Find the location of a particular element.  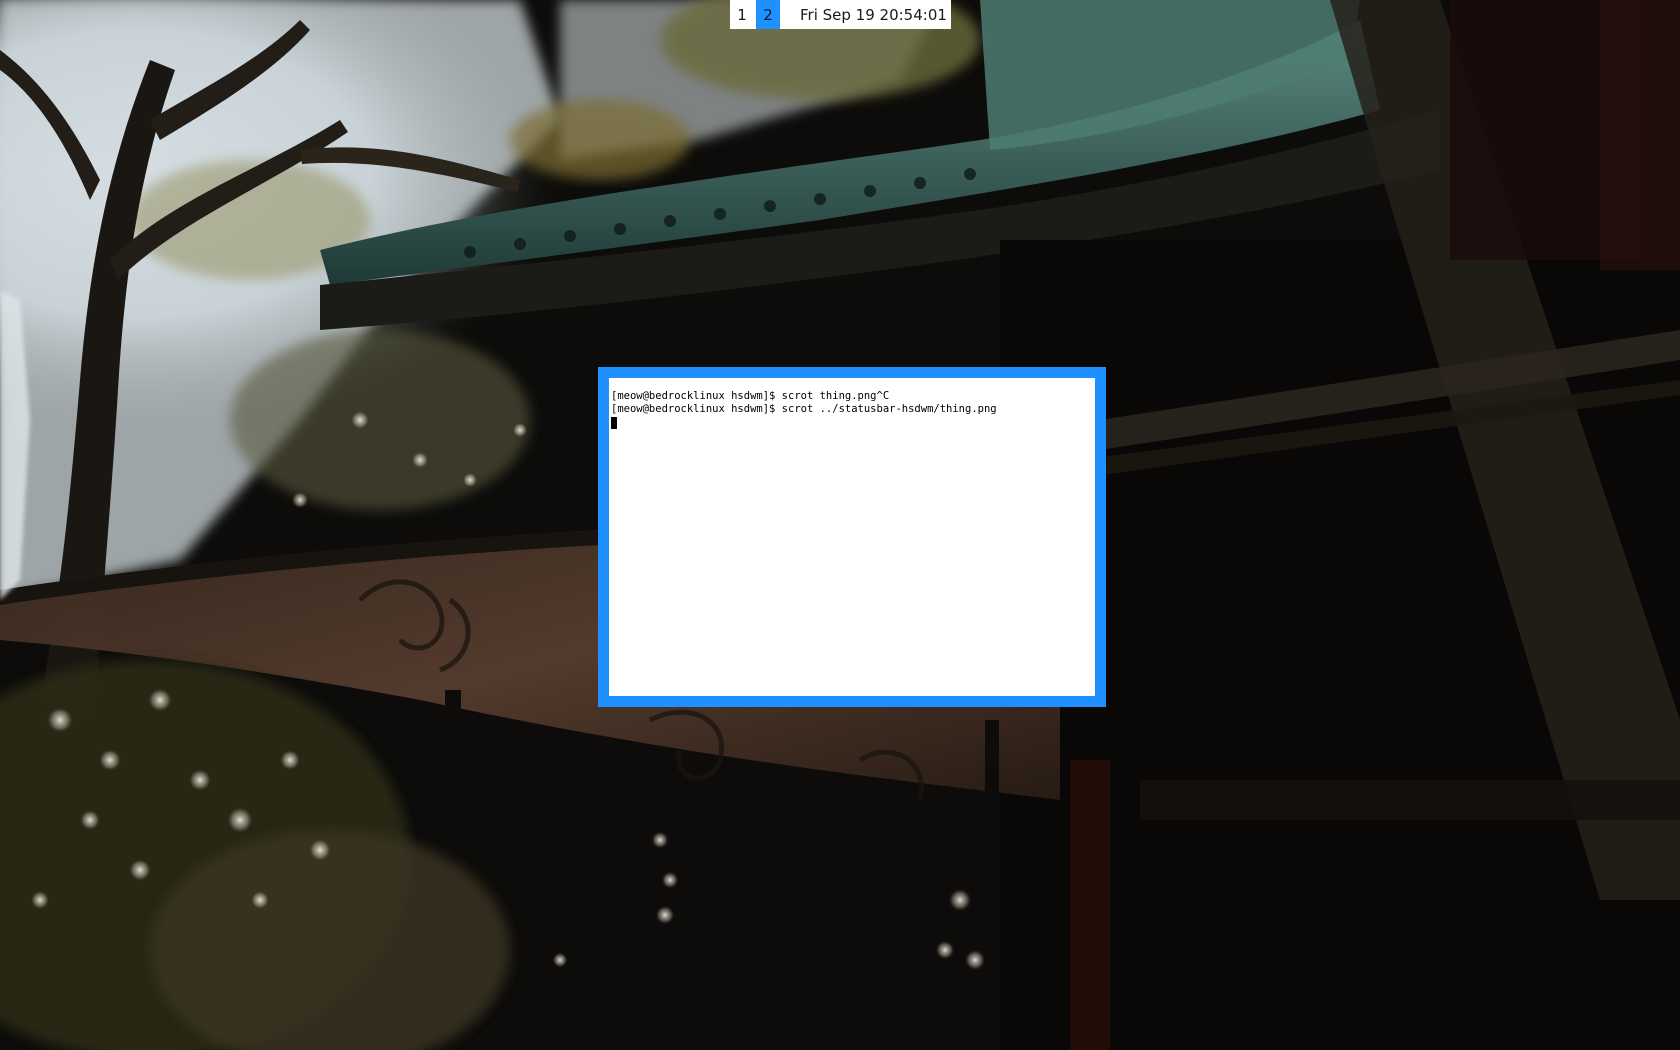

workspace-tag-1-label: 1 is located at coordinates (742, 14).